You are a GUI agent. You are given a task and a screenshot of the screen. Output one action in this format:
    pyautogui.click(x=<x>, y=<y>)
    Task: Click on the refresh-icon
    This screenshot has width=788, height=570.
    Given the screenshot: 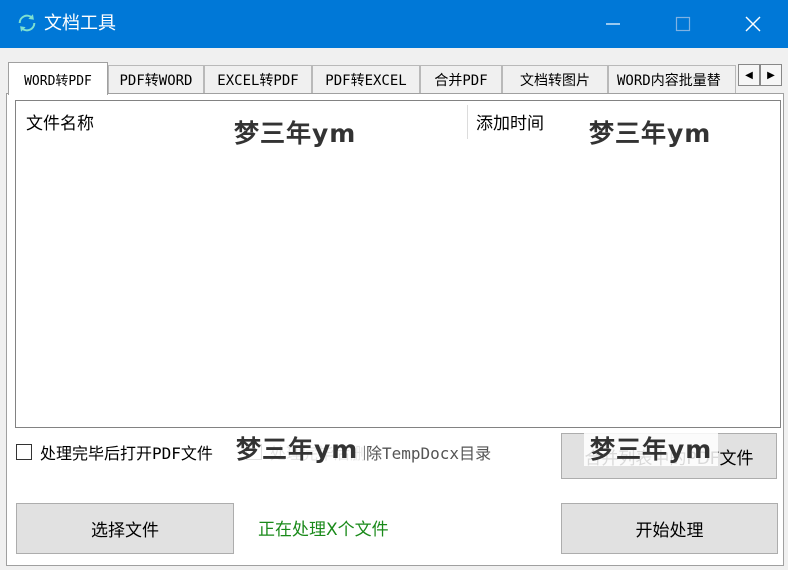 What is the action you would take?
    pyautogui.click(x=27, y=23)
    